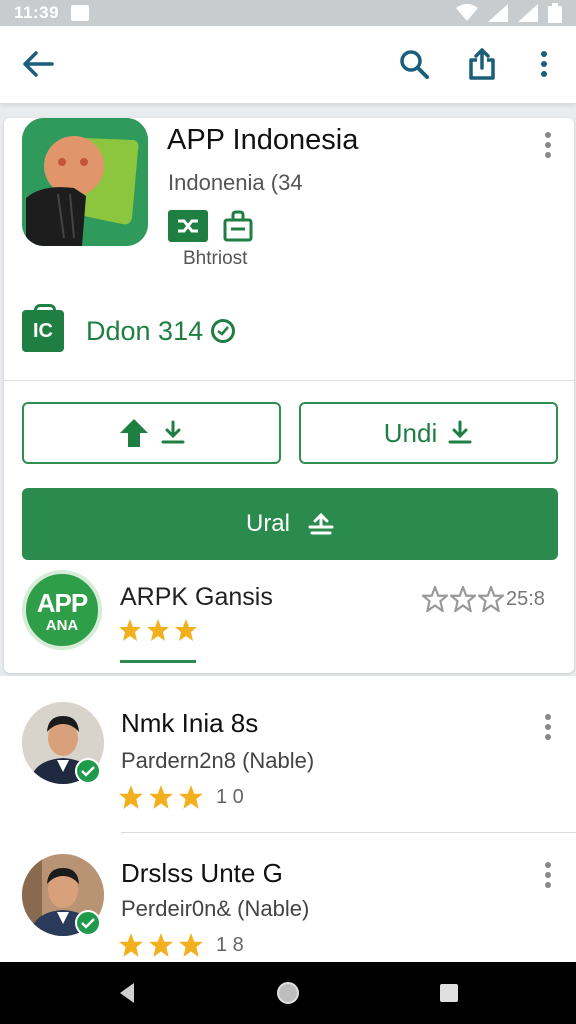 The image size is (576, 1024). I want to click on upload-button, so click(151, 433).